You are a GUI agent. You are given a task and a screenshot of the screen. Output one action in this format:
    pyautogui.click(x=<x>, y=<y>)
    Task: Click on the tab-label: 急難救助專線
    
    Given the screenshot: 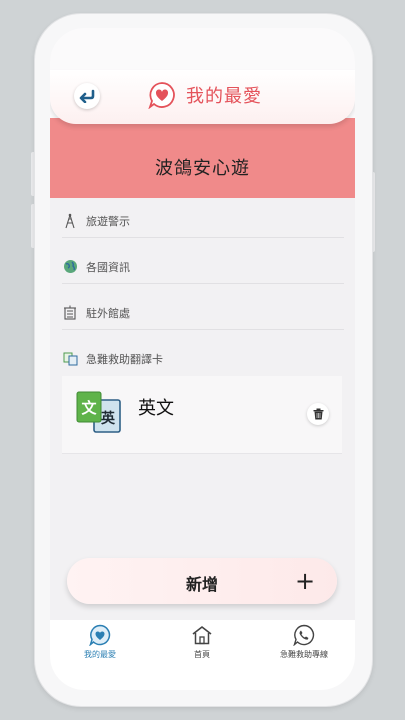 What is the action you would take?
    pyautogui.click(x=304, y=654)
    